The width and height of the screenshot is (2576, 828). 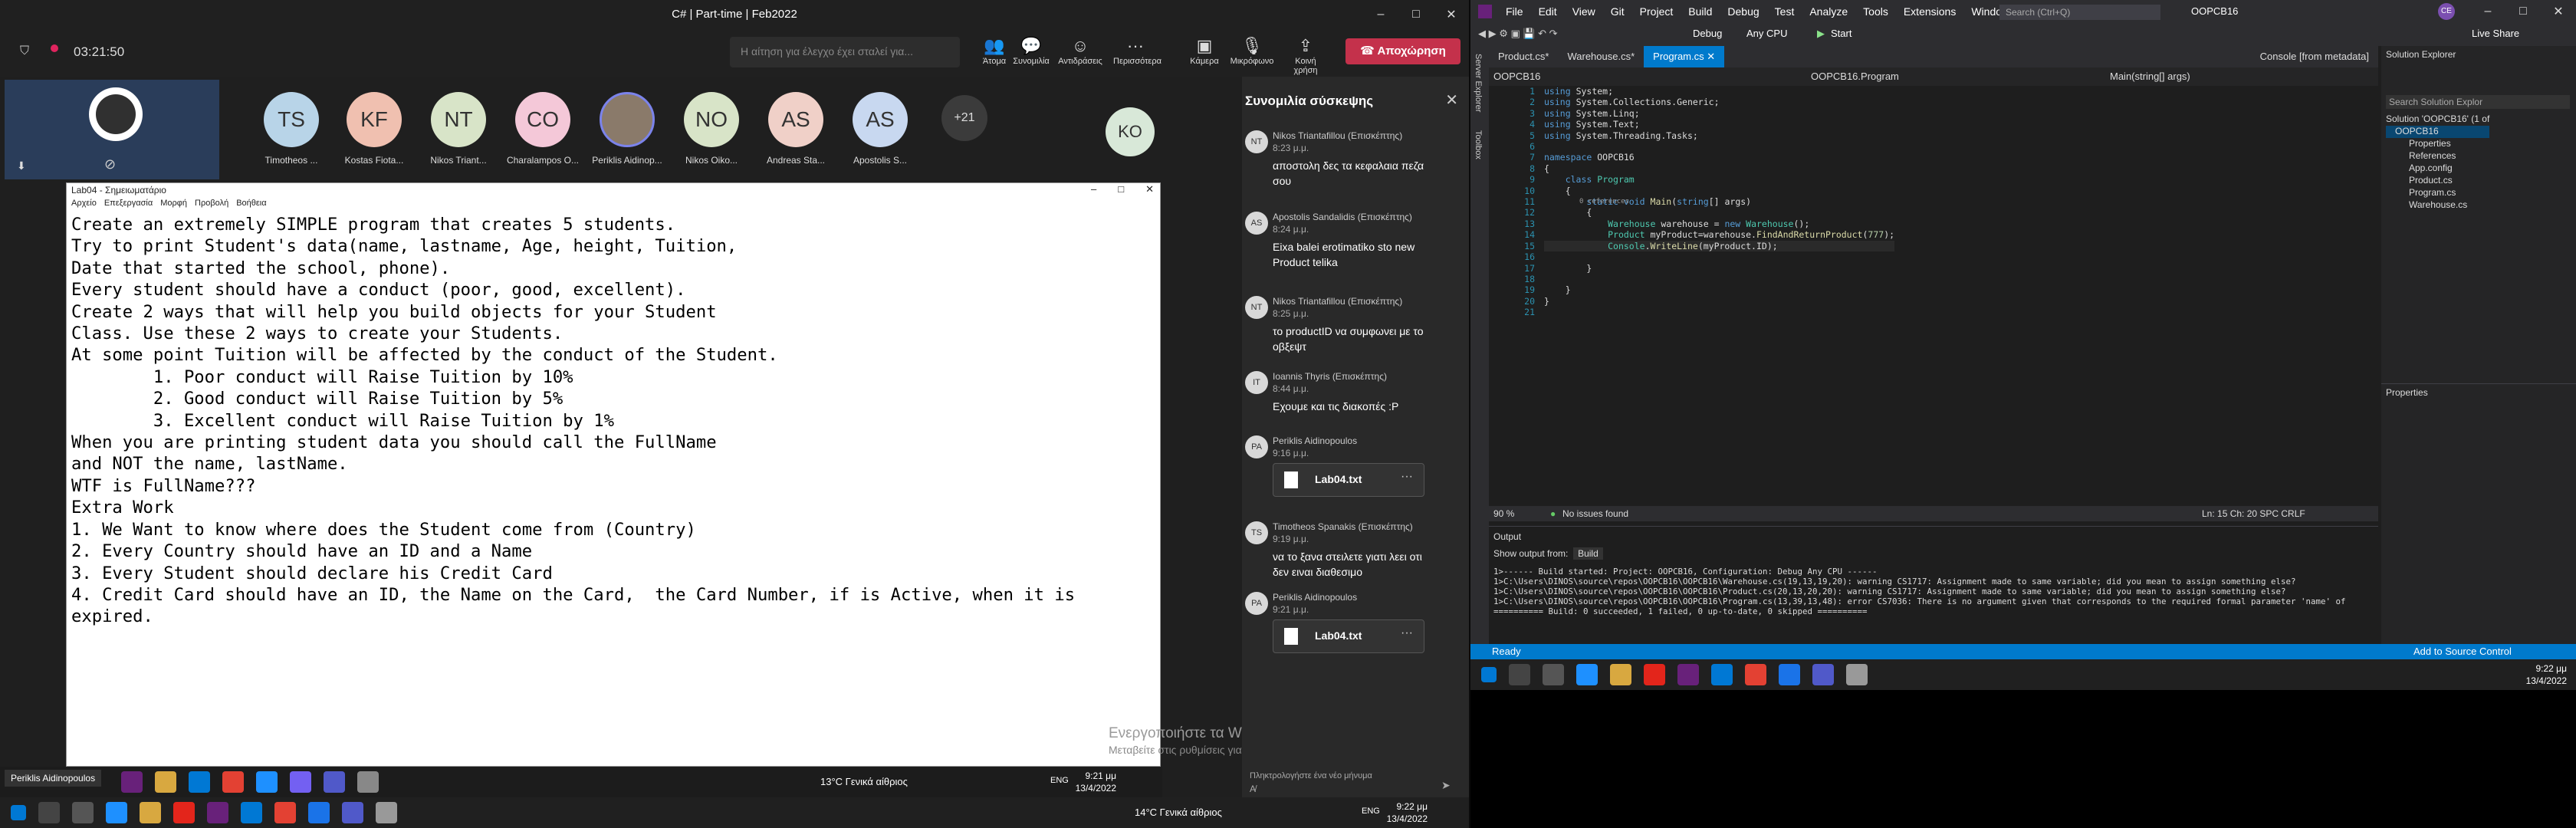 What do you see at coordinates (1595, 513) in the screenshot?
I see `issues-status: No issues found` at bounding box center [1595, 513].